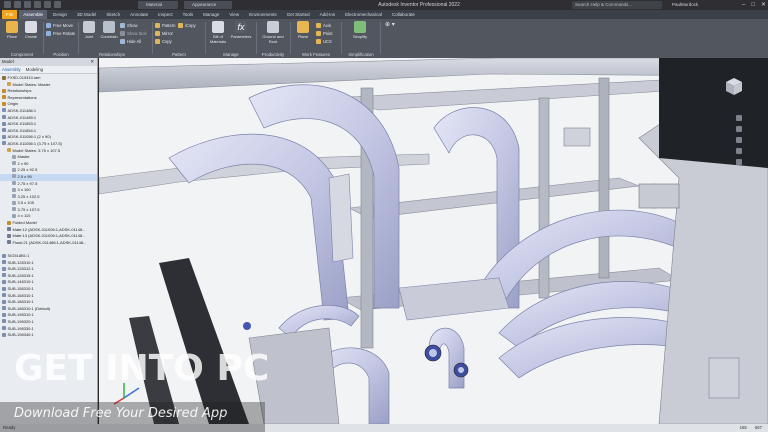  What do you see at coordinates (48, 302) in the screenshot?
I see `browser-node: SUB-188310:1` at bounding box center [48, 302].